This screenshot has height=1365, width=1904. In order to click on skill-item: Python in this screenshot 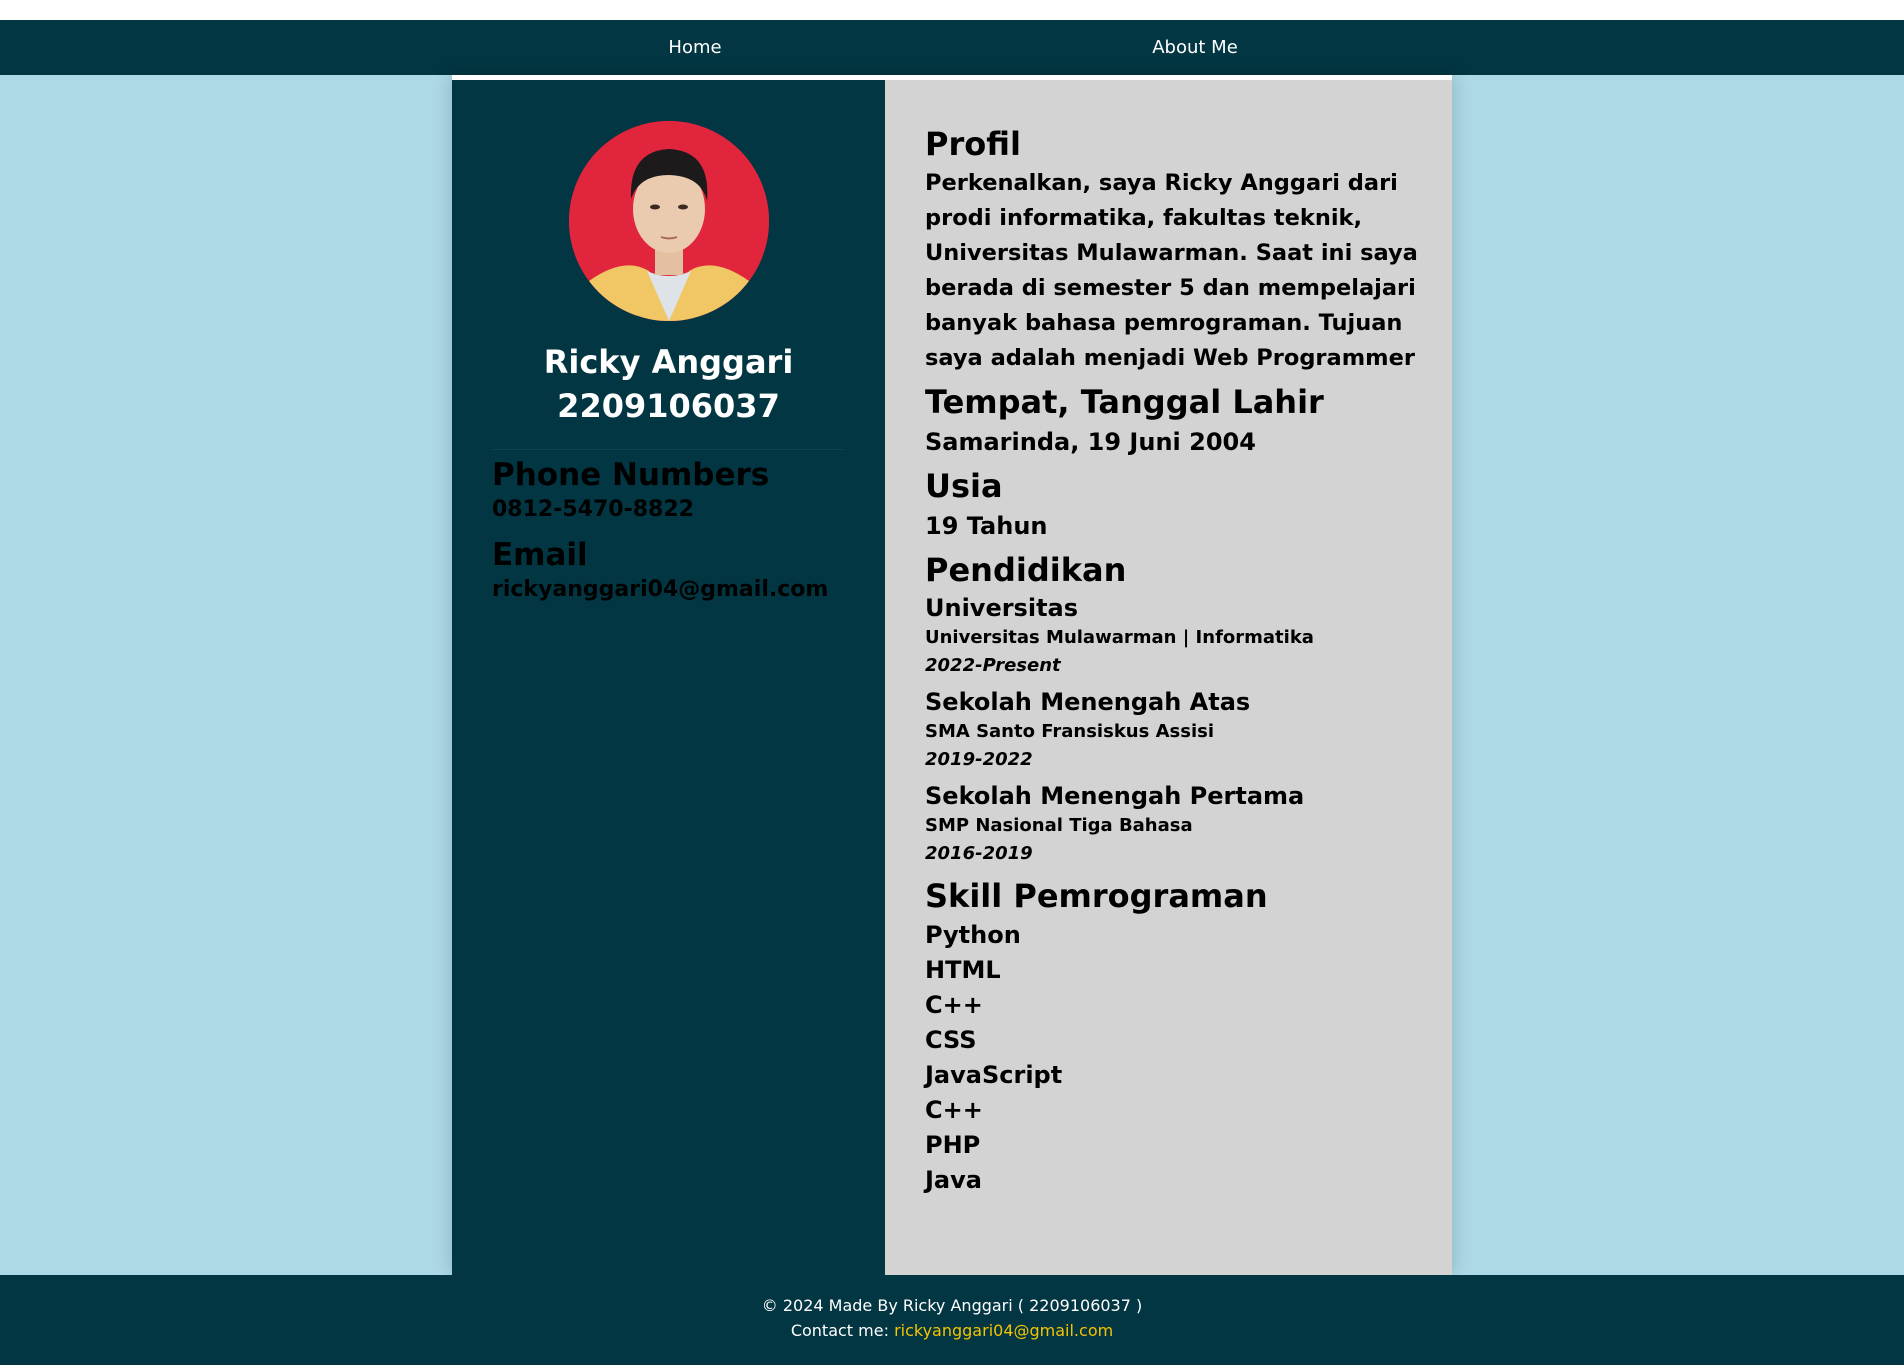, I will do `click(973, 935)`.